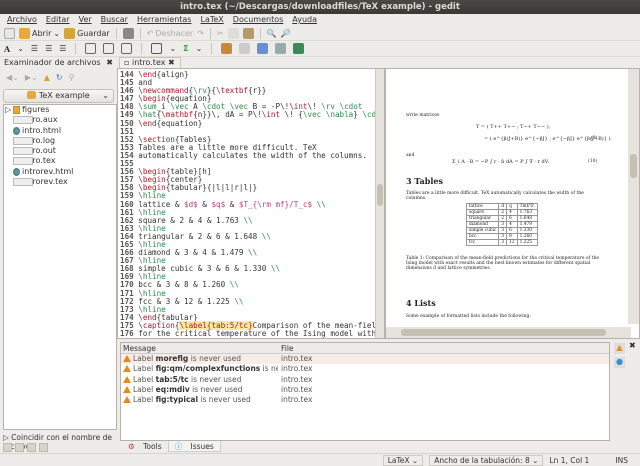 This screenshot has width=640, height=466. Describe the element at coordinates (31, 77) in the screenshot. I see `forward-icon: ▶⌄` at that location.